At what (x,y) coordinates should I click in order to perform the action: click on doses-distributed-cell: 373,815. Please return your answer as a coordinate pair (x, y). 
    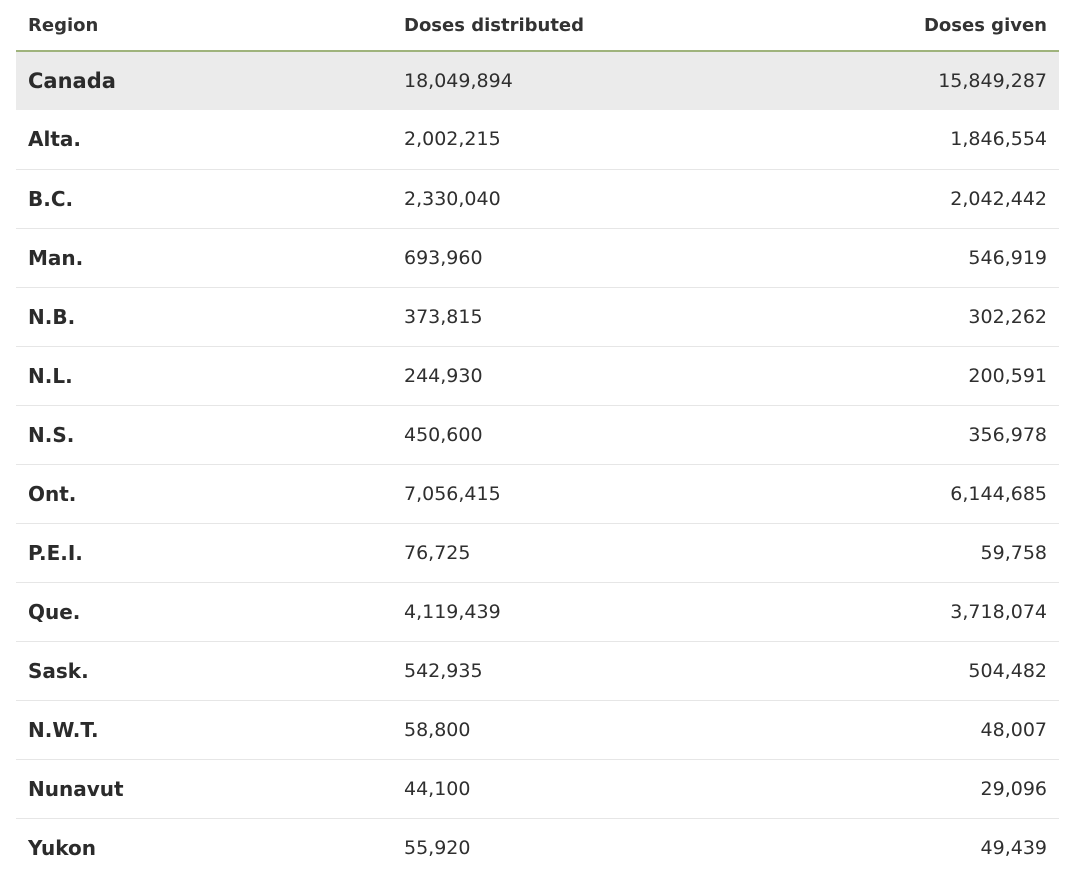
    Looking at the image, I should click on (602, 317).